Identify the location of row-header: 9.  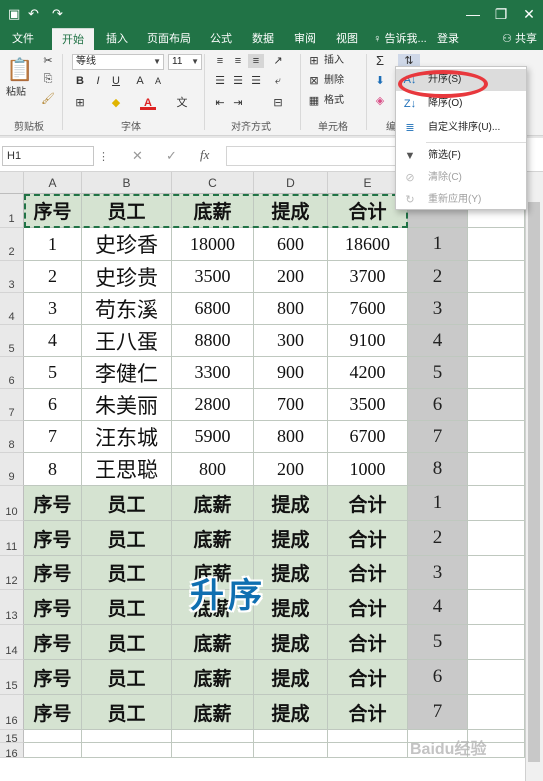
(12, 469).